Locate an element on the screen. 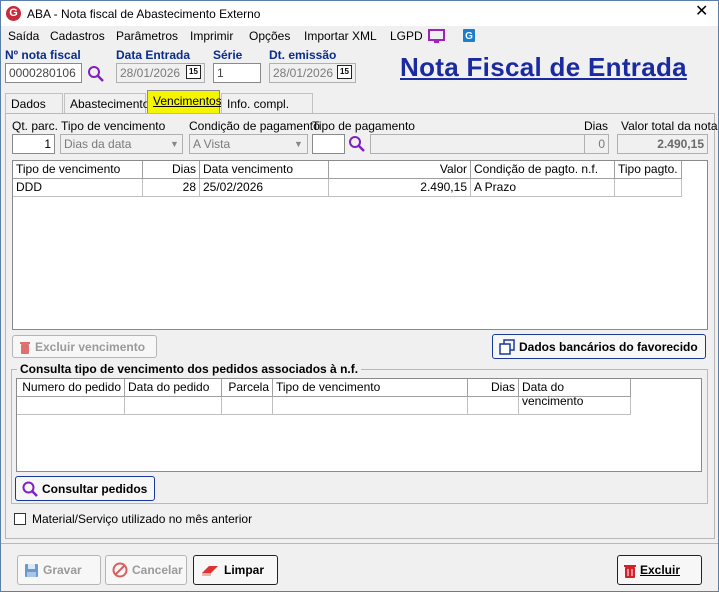 Image resolution: width=719 pixels, height=592 pixels. qt-parc-label: Qt. parc. is located at coordinates (35, 126).